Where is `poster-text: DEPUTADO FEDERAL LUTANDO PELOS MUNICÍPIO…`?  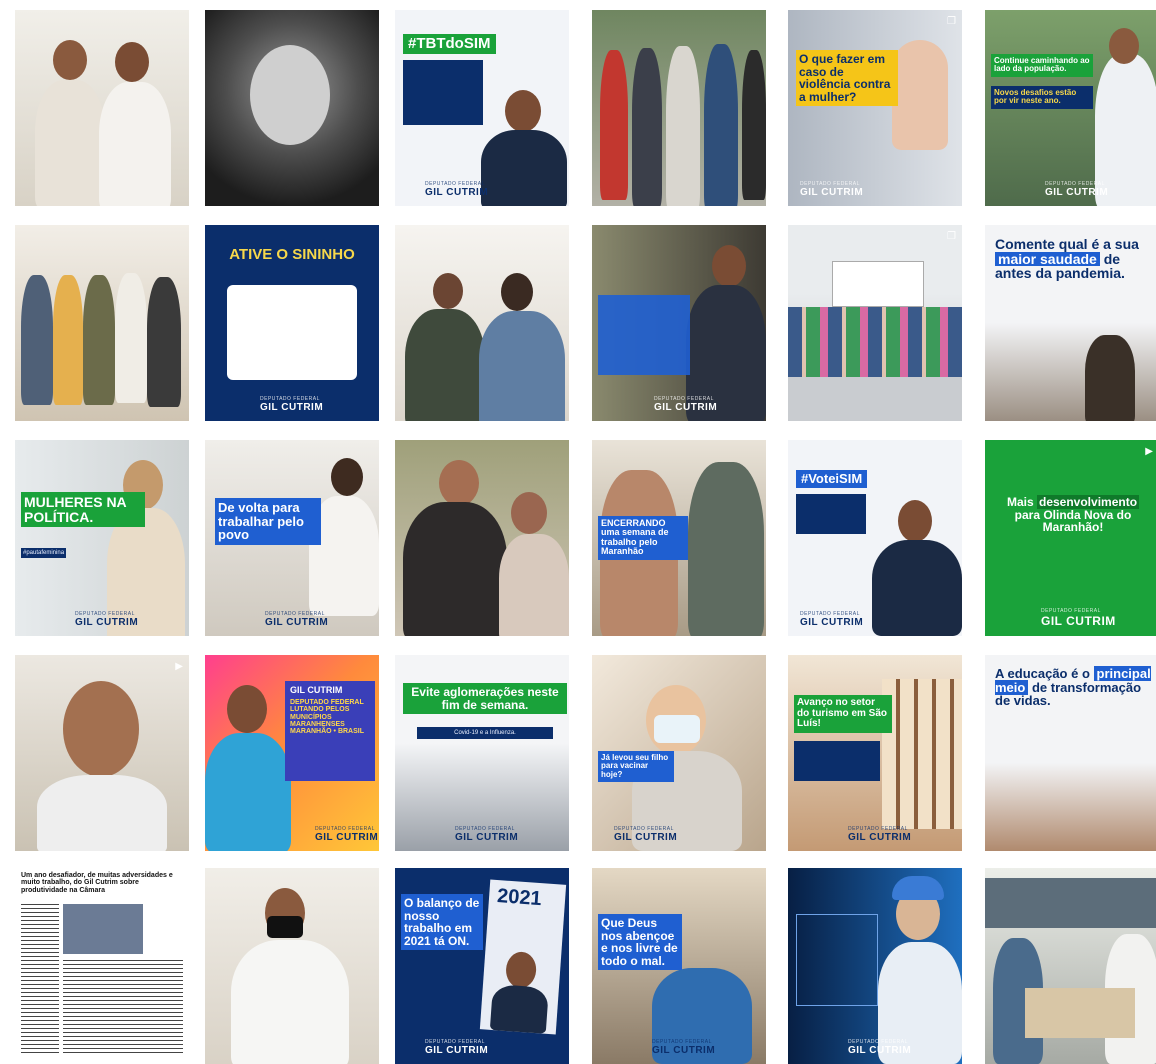
poster-text: DEPUTADO FEDERAL LUTANDO PELOS MUNICÍPIO… is located at coordinates (327, 717).